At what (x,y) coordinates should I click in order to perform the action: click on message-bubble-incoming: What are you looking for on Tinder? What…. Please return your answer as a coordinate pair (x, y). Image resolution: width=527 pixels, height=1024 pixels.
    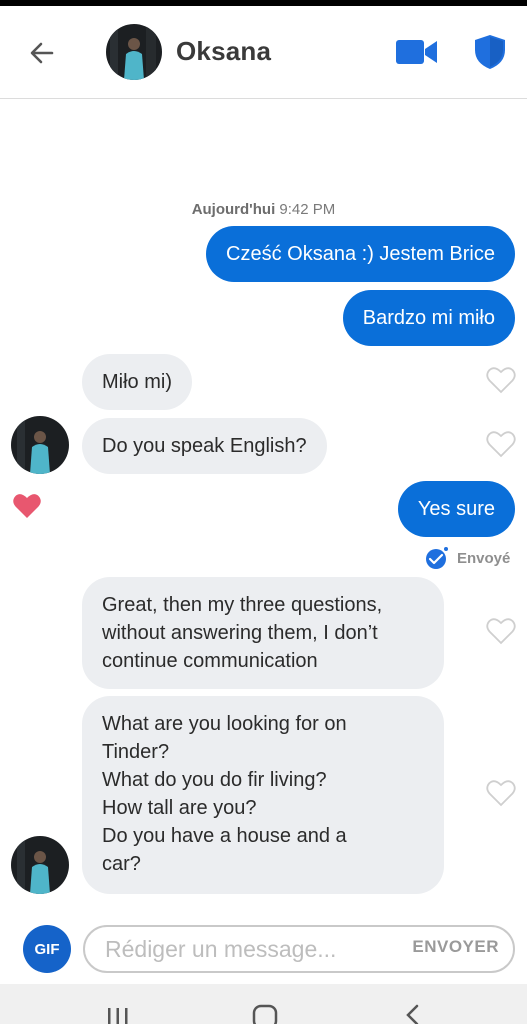
    Looking at the image, I should click on (263, 795).